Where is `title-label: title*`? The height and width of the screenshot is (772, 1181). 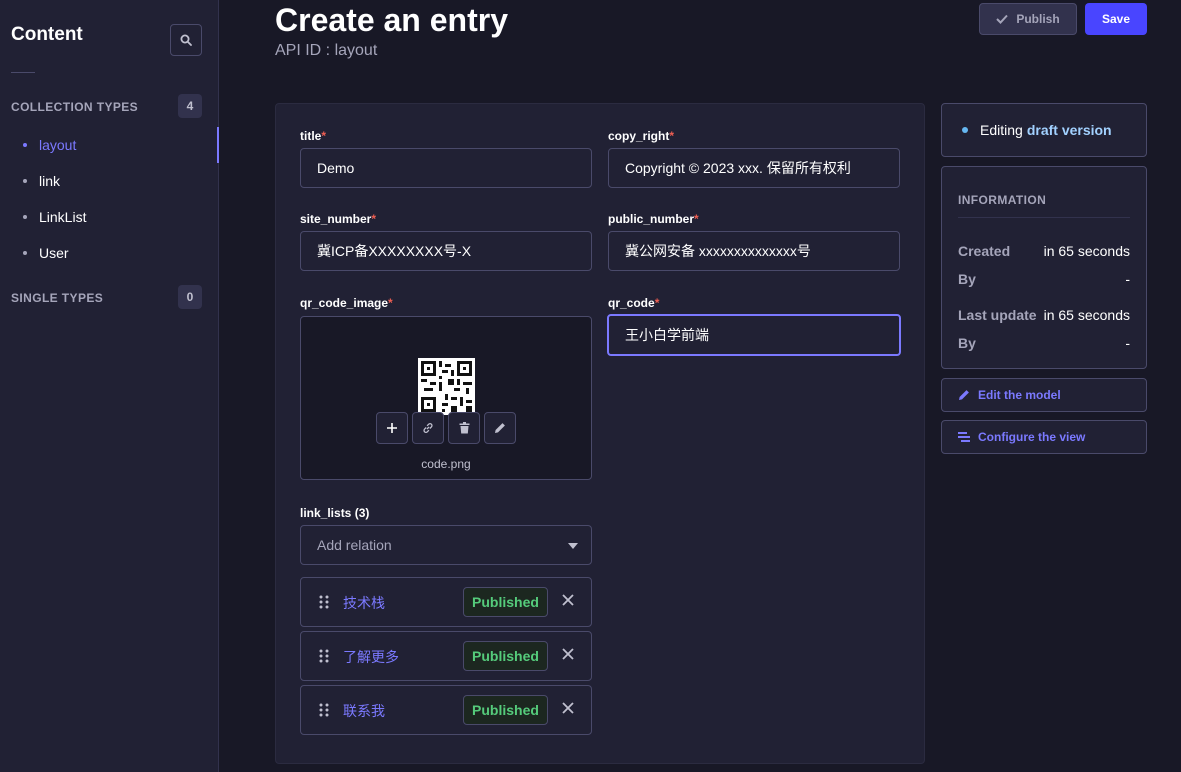
title-label: title* is located at coordinates (313, 136).